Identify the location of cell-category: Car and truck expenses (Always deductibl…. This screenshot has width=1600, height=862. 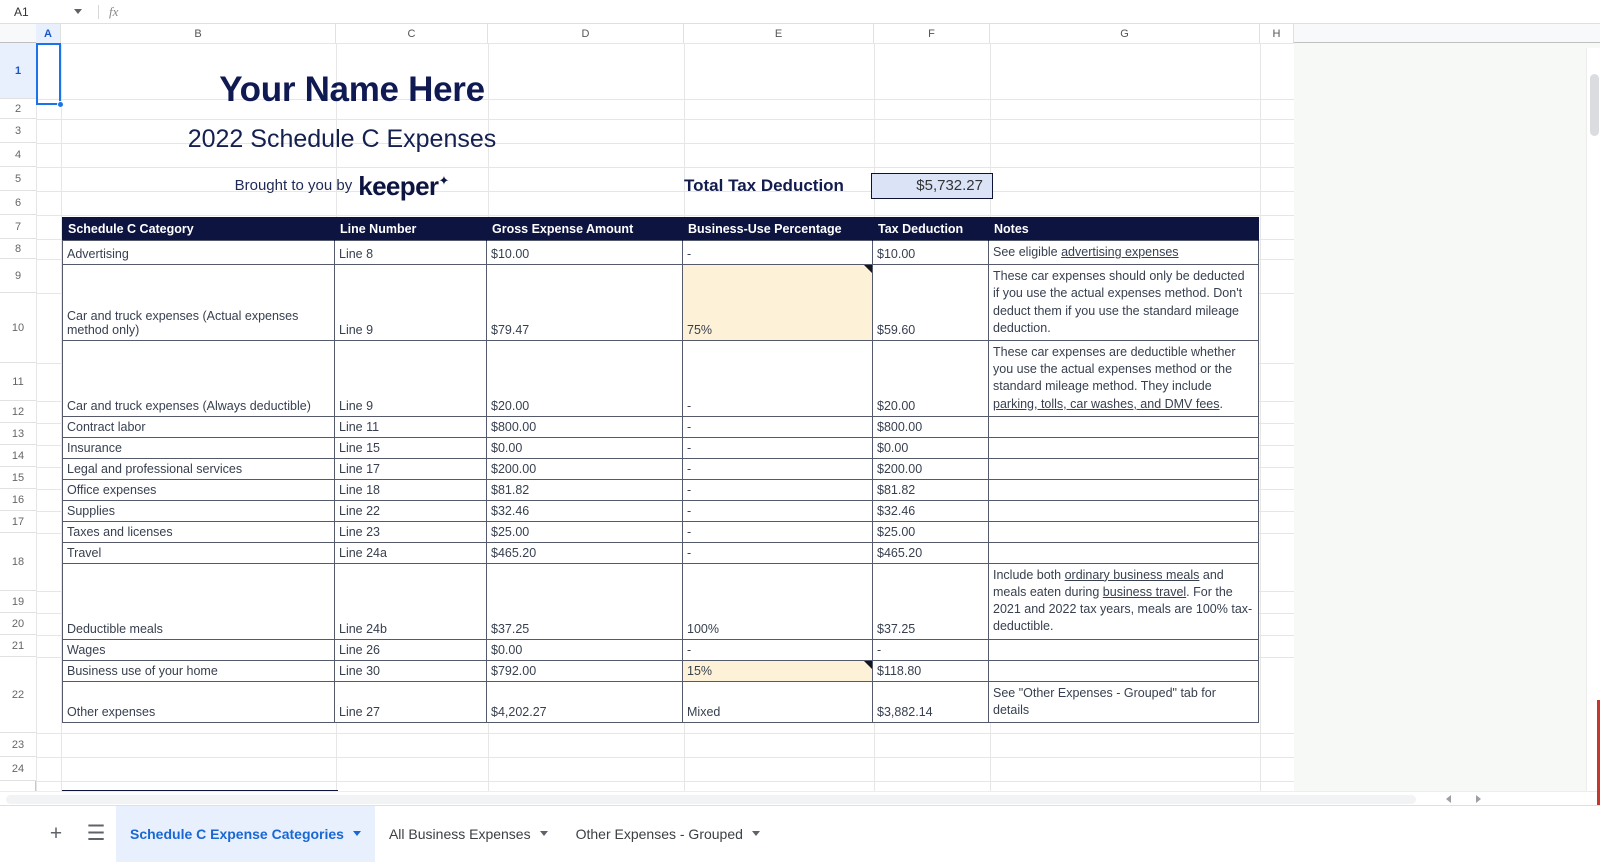
(199, 379).